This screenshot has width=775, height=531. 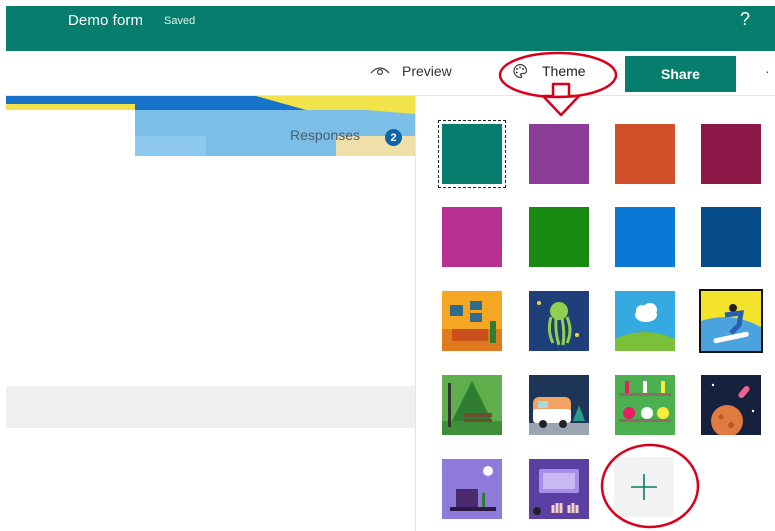 What do you see at coordinates (645, 237) in the screenshot?
I see `theme-color-blue` at bounding box center [645, 237].